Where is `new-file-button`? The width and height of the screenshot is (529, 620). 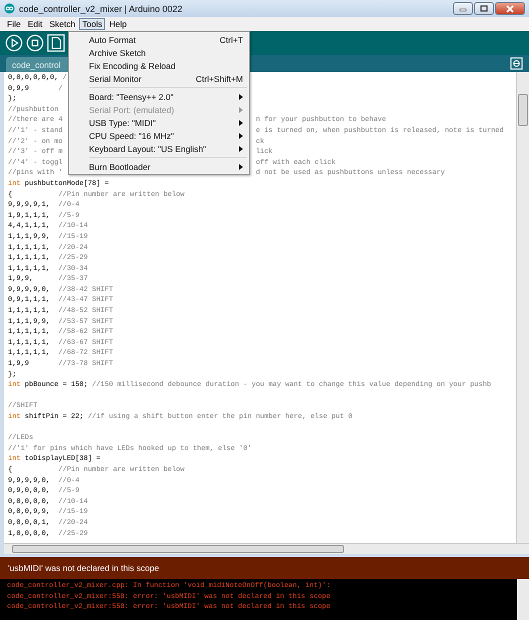 new-file-button is located at coordinates (56, 43).